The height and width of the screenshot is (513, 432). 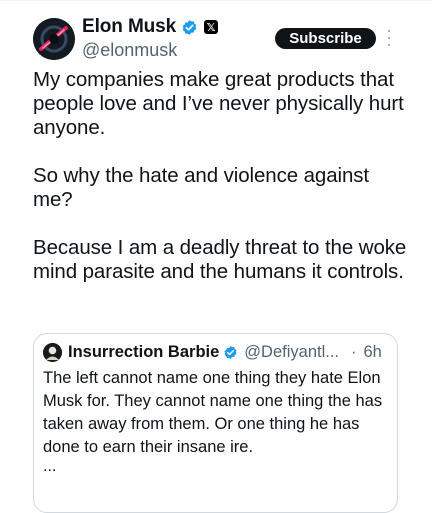 What do you see at coordinates (201, 187) in the screenshot?
I see `tweet-paragraph: So why the hate and violence against me?` at bounding box center [201, 187].